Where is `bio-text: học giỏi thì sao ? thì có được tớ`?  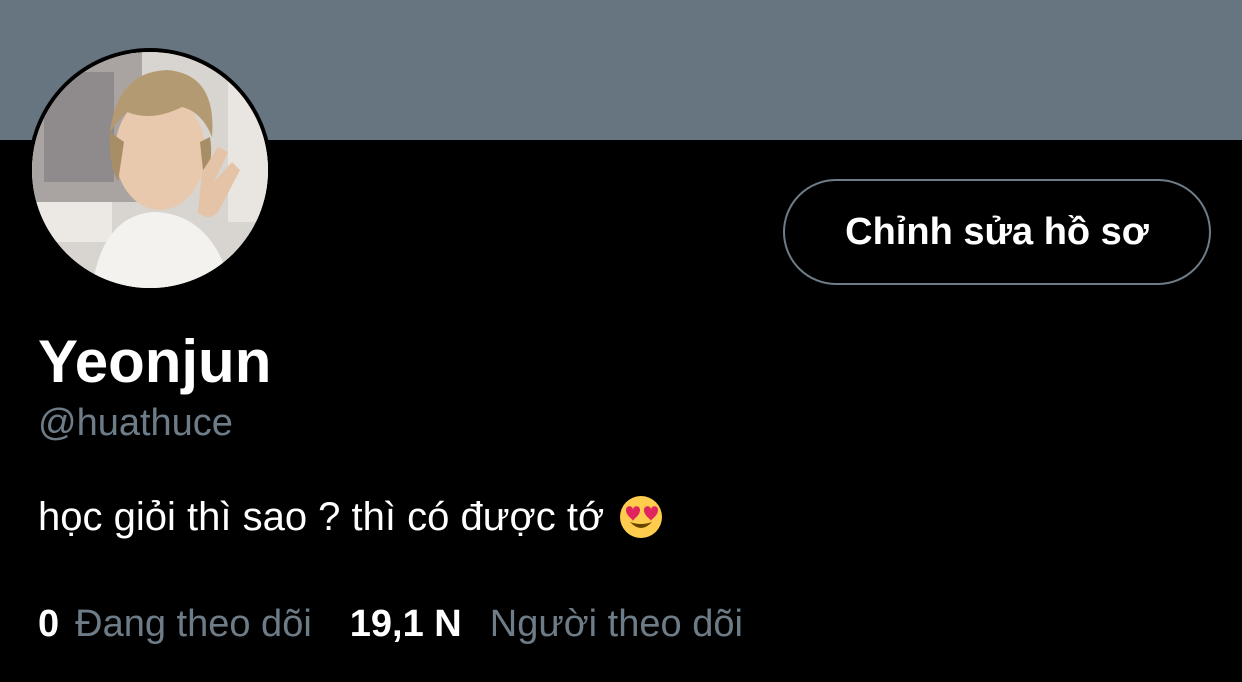
bio-text: học giỏi thì sao ? thì có được tớ is located at coordinates (321, 517).